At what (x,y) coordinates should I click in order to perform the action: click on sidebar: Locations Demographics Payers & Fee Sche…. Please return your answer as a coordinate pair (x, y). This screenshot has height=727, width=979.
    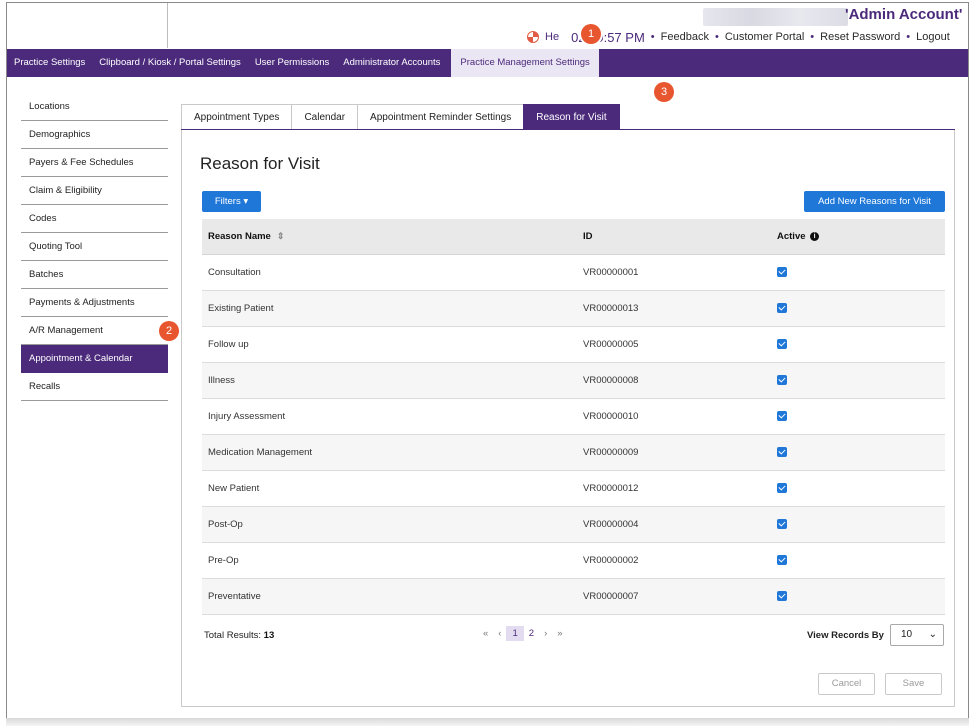
    Looking at the image, I should click on (94, 247).